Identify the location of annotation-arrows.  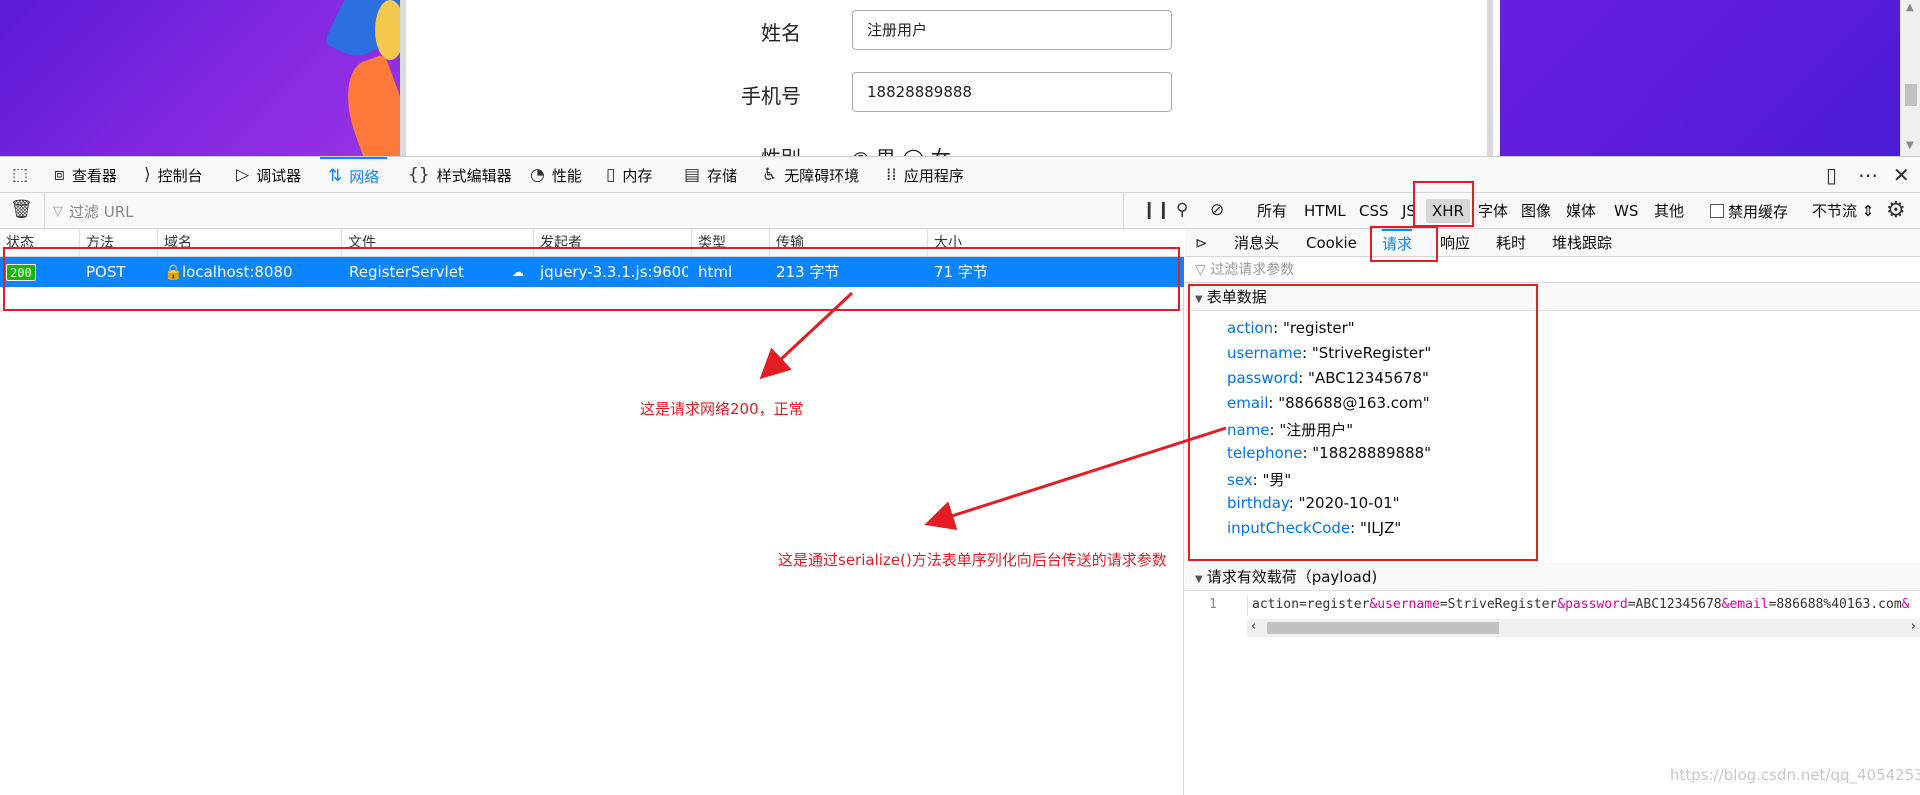
(993, 410).